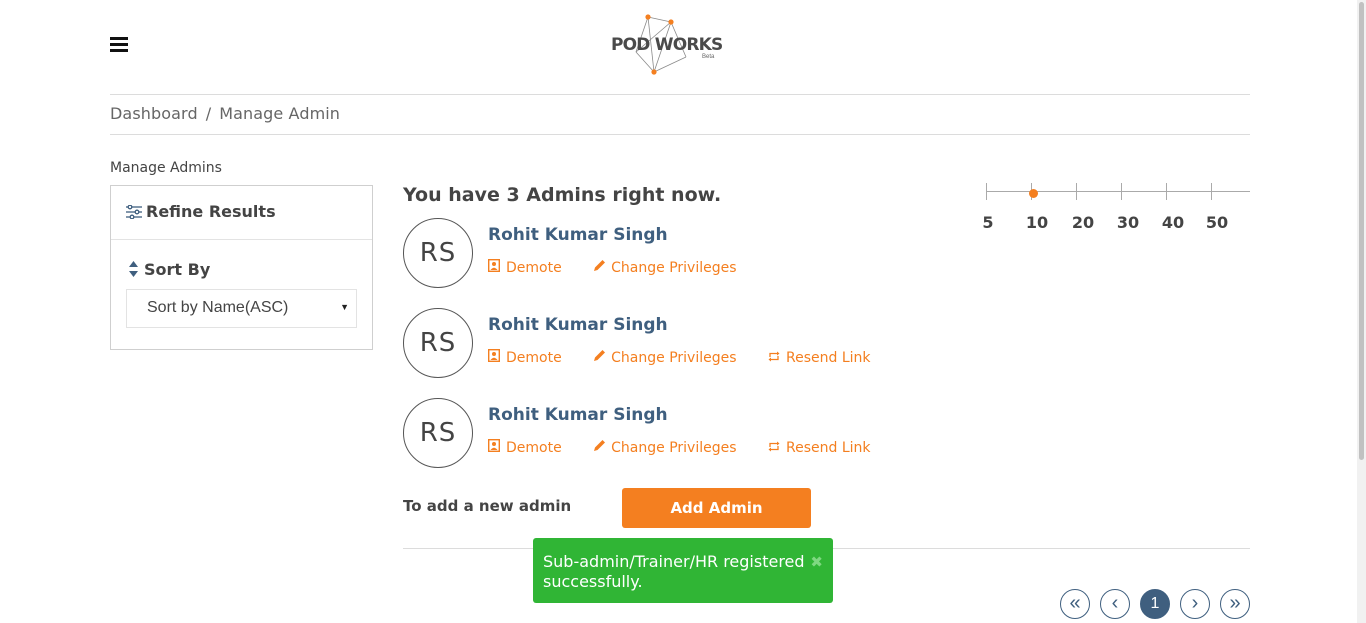 Image resolution: width=1366 pixels, height=623 pixels. I want to click on sort-by-heading: Sort By, so click(169, 270).